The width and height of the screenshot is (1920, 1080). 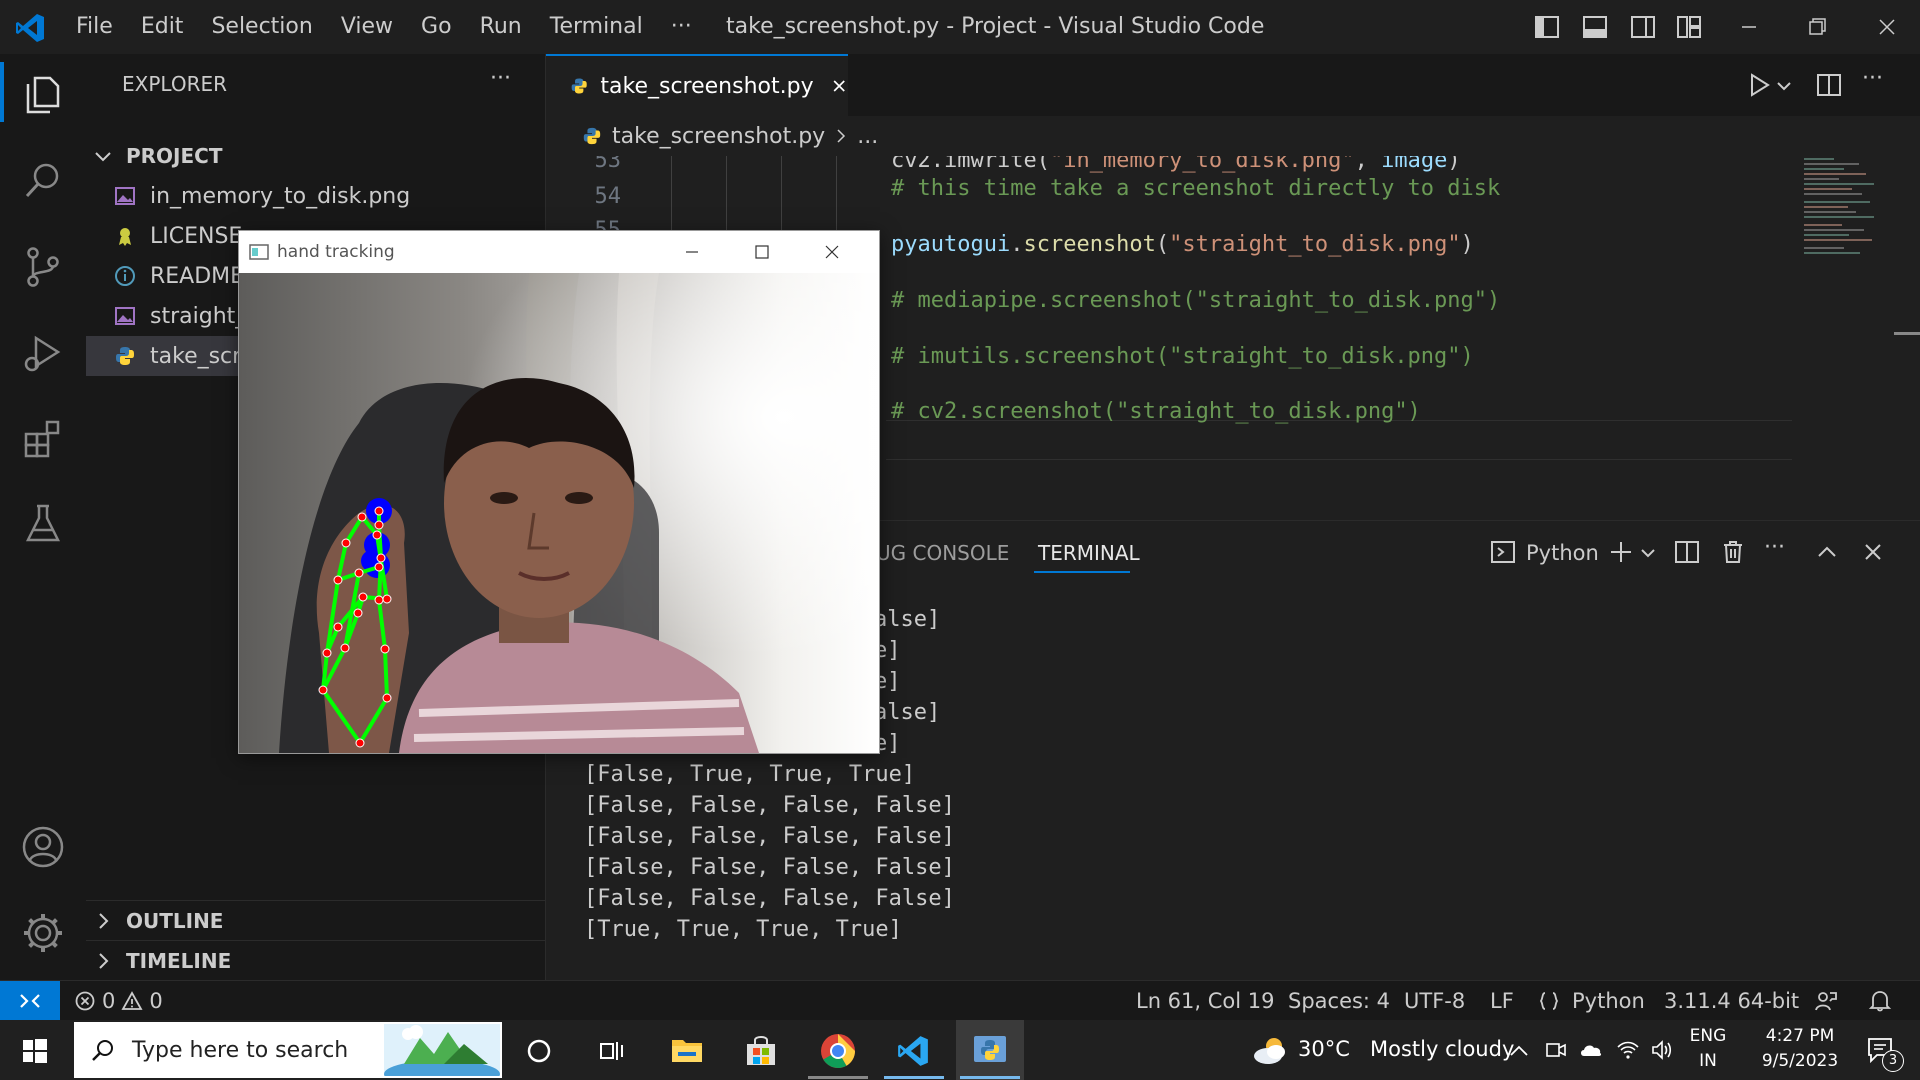 I want to click on line-number: 54, so click(x=608, y=196).